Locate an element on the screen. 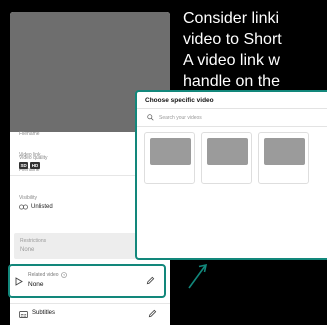 Image resolution: width=327 pixels, height=325 pixels. hd-badge: HD is located at coordinates (35, 165).